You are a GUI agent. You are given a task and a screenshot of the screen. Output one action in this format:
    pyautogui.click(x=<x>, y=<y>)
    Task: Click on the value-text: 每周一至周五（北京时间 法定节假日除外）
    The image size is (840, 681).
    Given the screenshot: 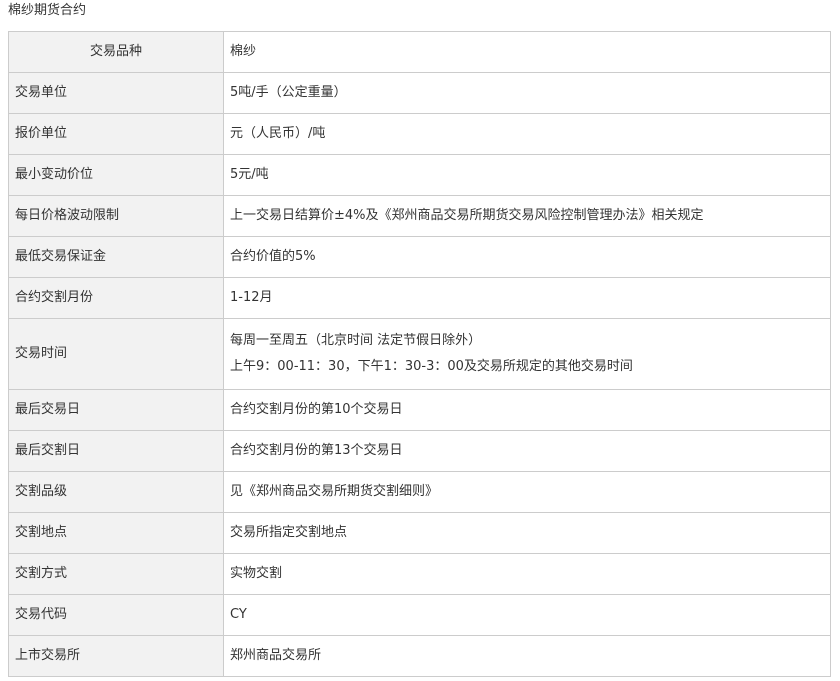 What is the action you would take?
    pyautogui.click(x=356, y=340)
    